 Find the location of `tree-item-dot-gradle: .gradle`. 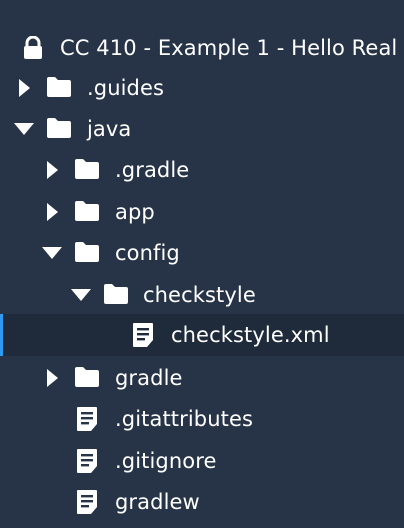

tree-item-dot-gradle: .gradle is located at coordinates (202, 170).